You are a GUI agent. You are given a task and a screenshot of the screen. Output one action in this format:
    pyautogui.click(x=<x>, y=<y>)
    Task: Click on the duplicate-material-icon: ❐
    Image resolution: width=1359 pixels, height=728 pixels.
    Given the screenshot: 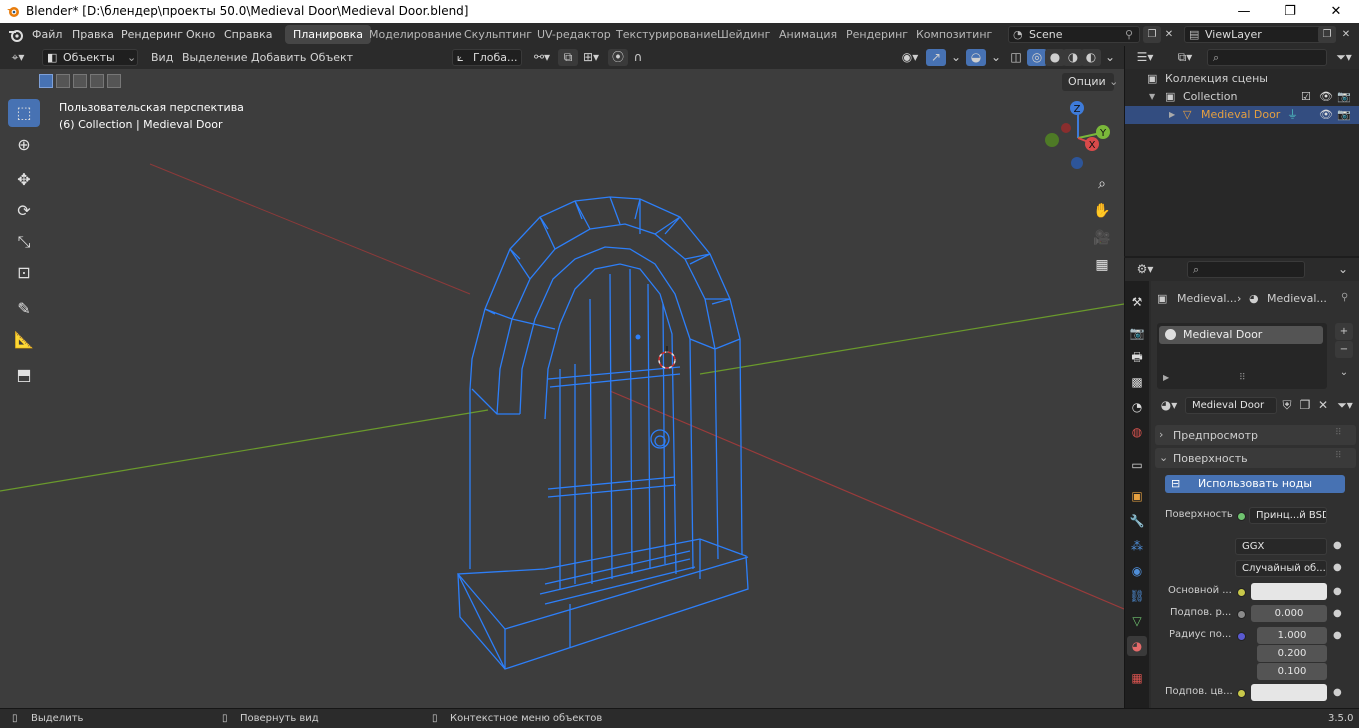 What is the action you would take?
    pyautogui.click(x=1305, y=405)
    